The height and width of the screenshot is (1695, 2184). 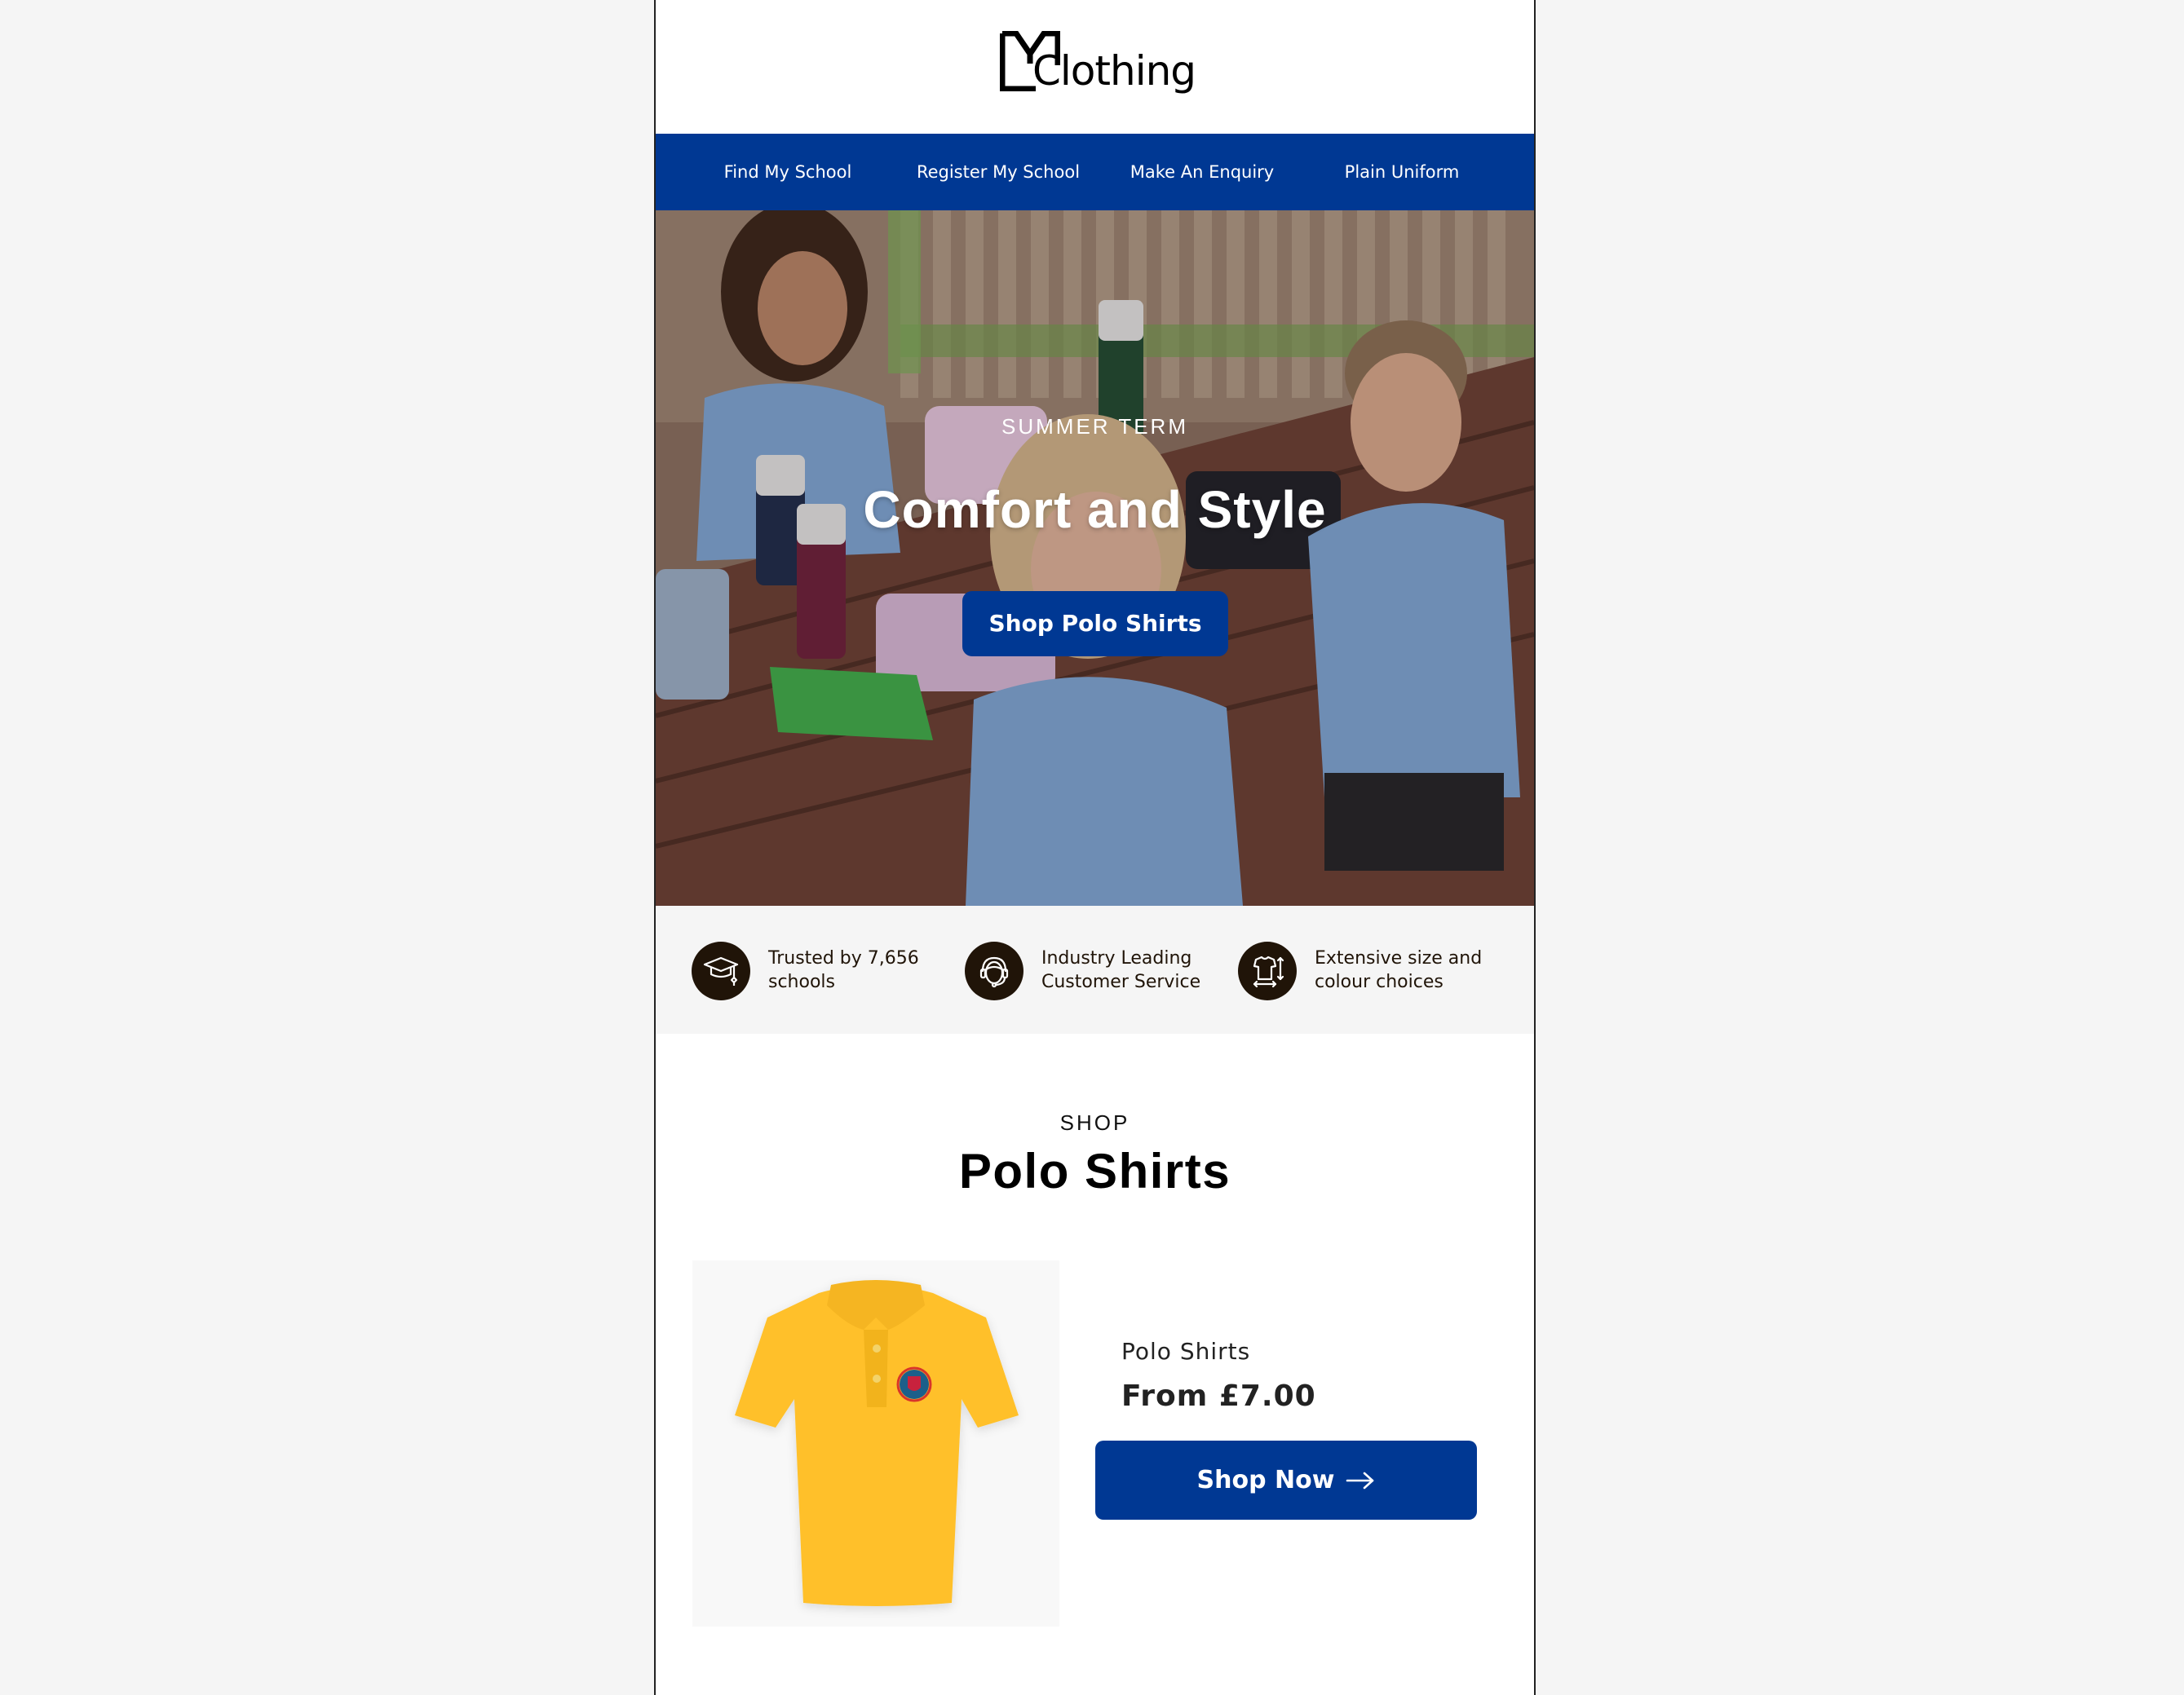 I want to click on logo: Clothing, so click(x=1097, y=66).